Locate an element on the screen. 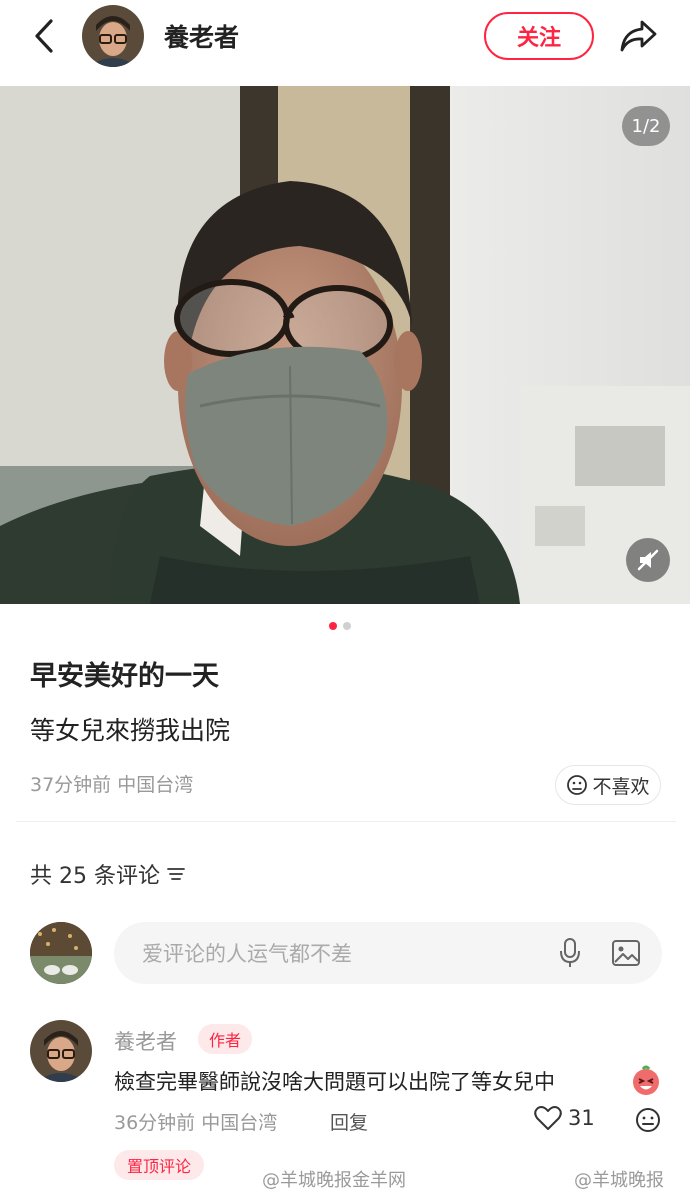 This screenshot has width=690, height=1195. share-button is located at coordinates (638, 36).